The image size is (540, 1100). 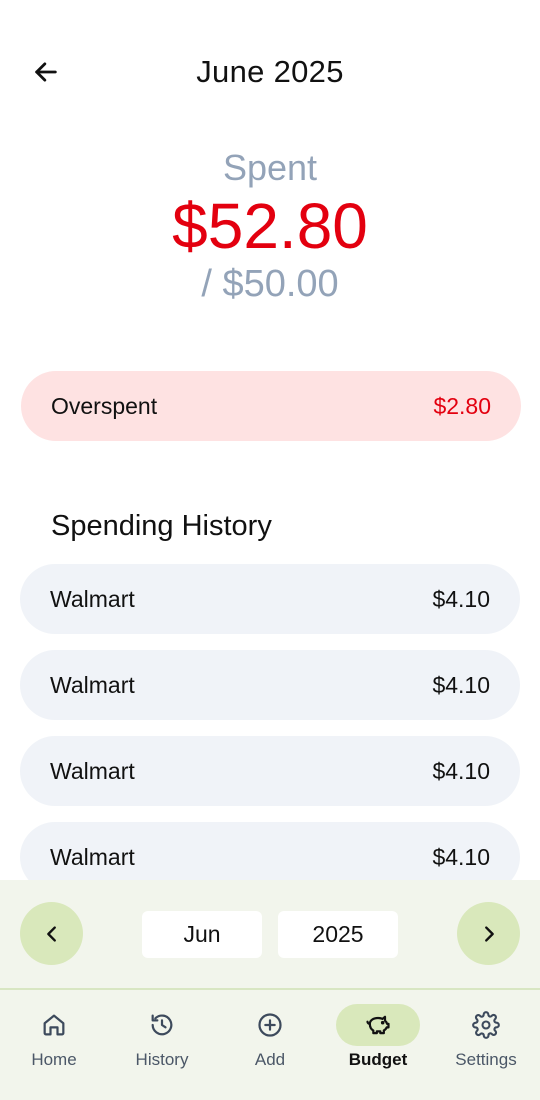 I want to click on overspent-banner: Overspent $2.80, so click(x=271, y=406).